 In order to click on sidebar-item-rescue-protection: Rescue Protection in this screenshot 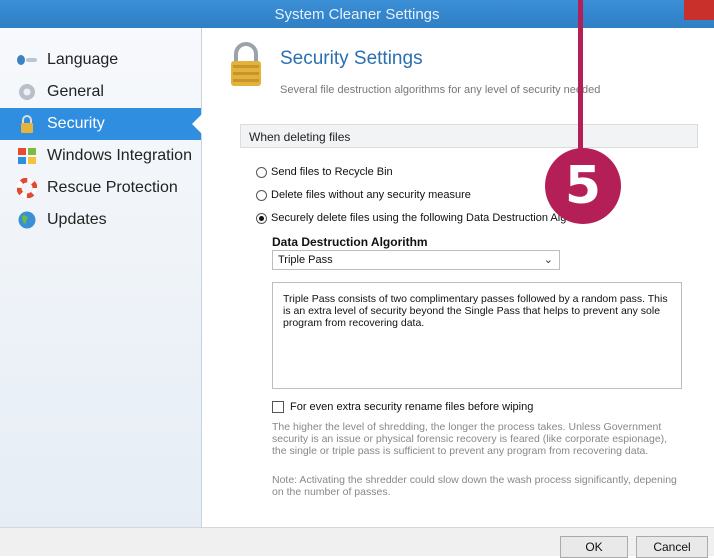, I will do `click(100, 188)`.